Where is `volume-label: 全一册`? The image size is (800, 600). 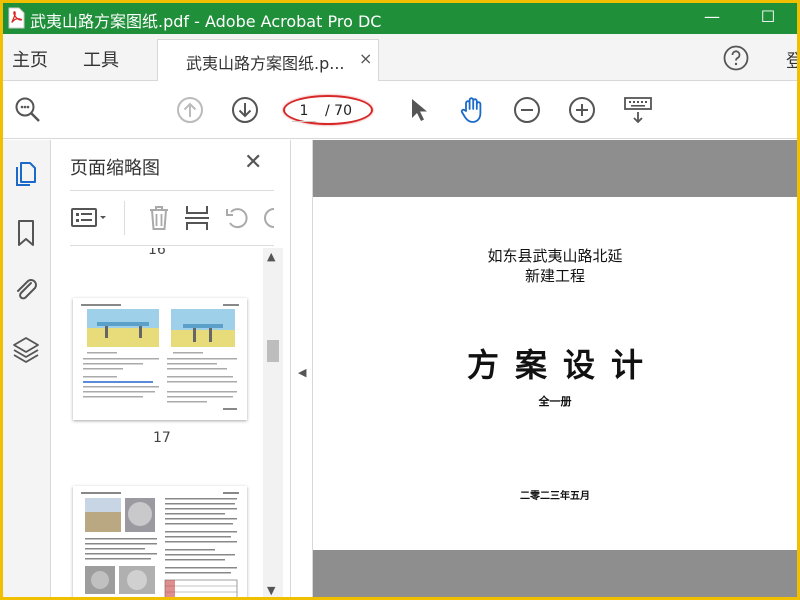
volume-label: 全一册 is located at coordinates (555, 401).